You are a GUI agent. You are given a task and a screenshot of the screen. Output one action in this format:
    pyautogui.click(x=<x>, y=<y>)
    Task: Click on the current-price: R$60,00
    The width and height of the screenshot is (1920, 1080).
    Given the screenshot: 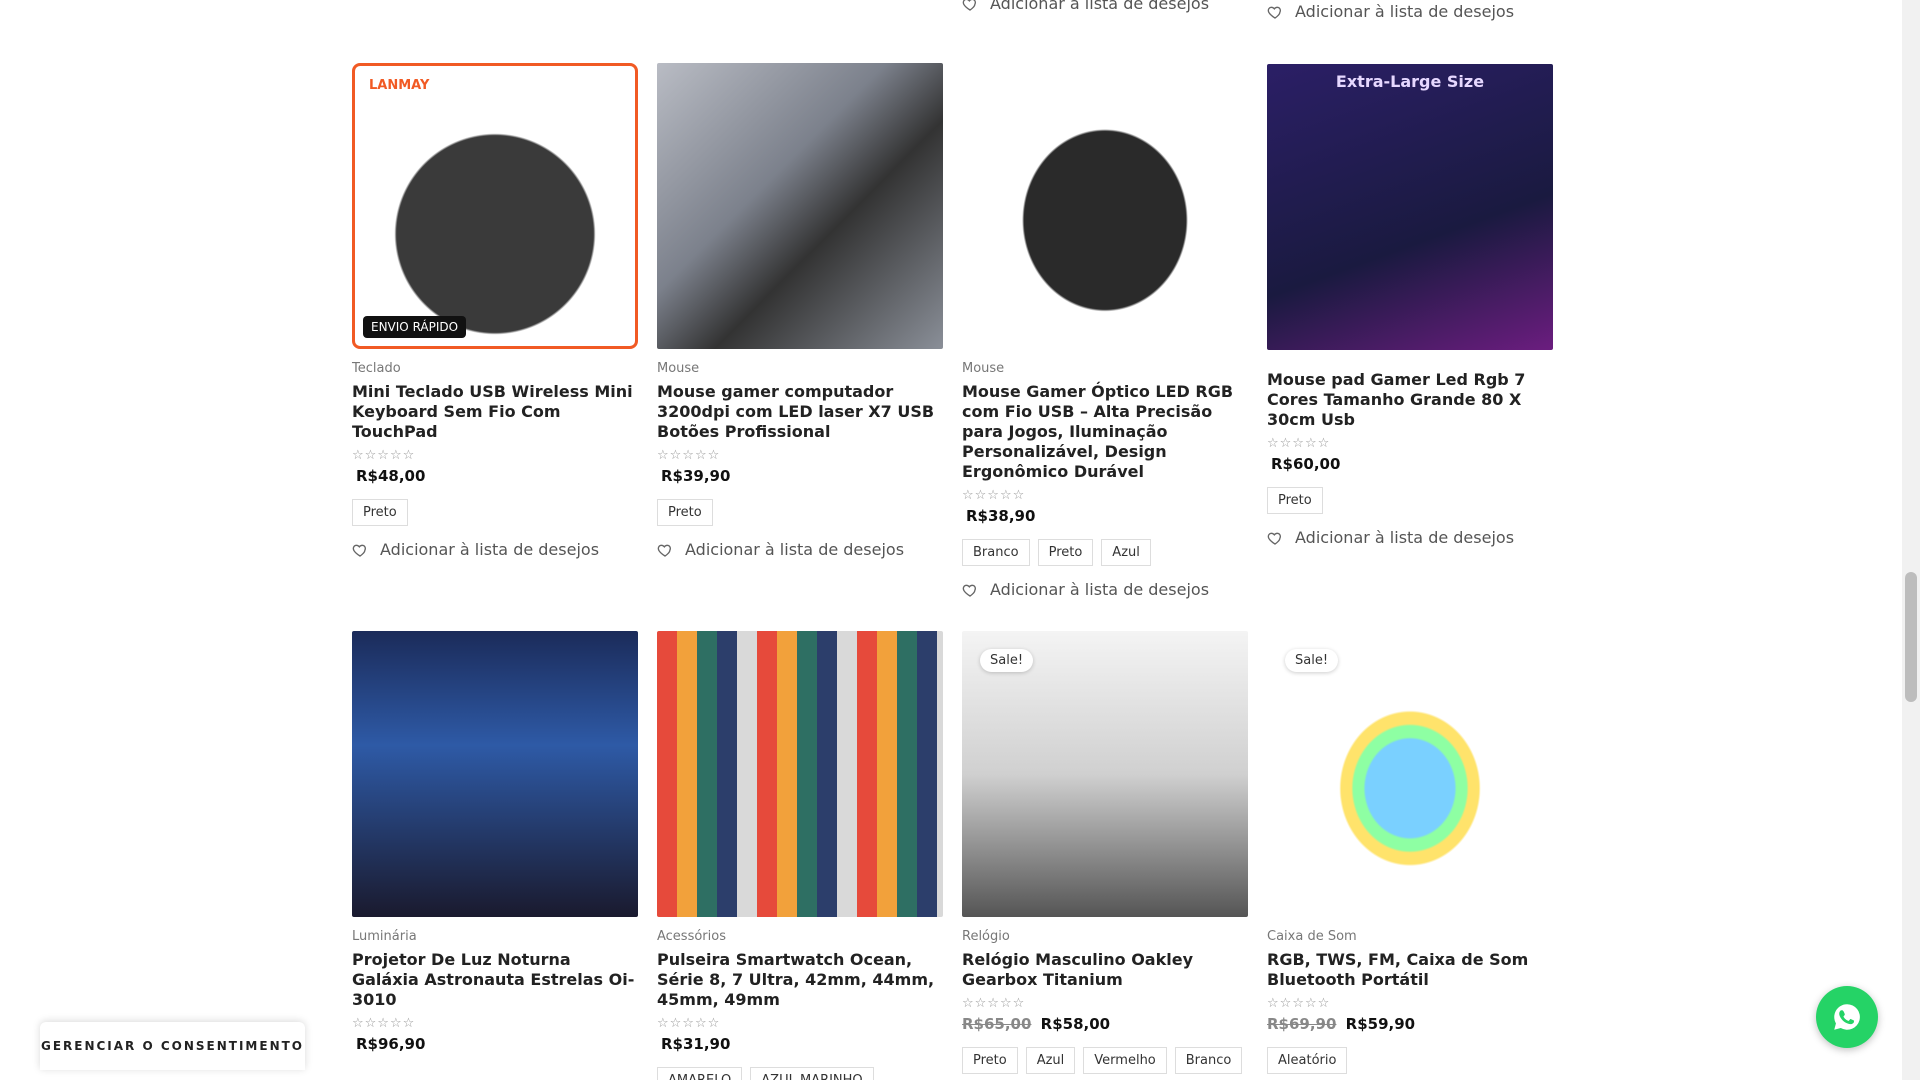 What is the action you would take?
    pyautogui.click(x=1306, y=464)
    